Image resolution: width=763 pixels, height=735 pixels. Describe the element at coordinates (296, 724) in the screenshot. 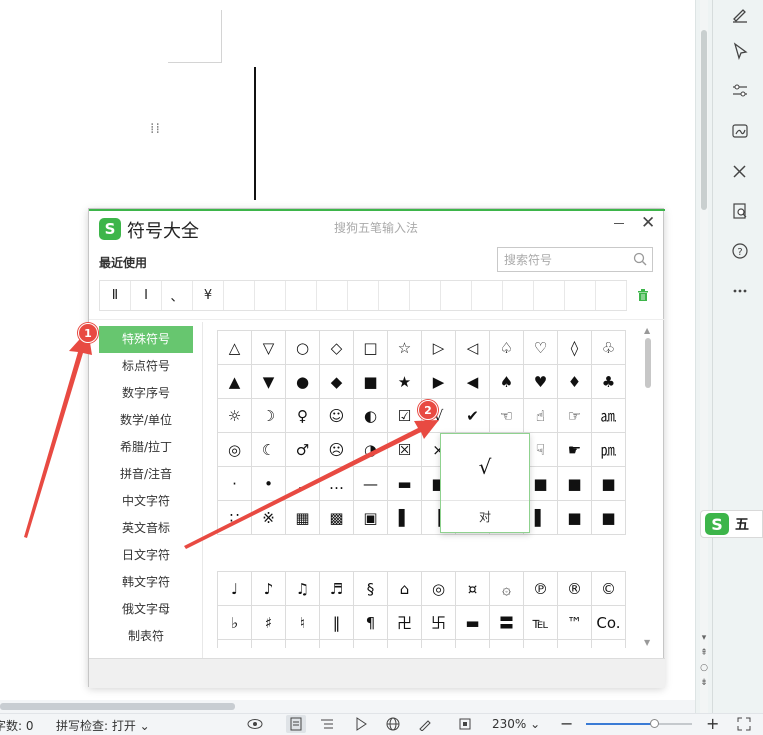

I see `page-view-icon` at that location.